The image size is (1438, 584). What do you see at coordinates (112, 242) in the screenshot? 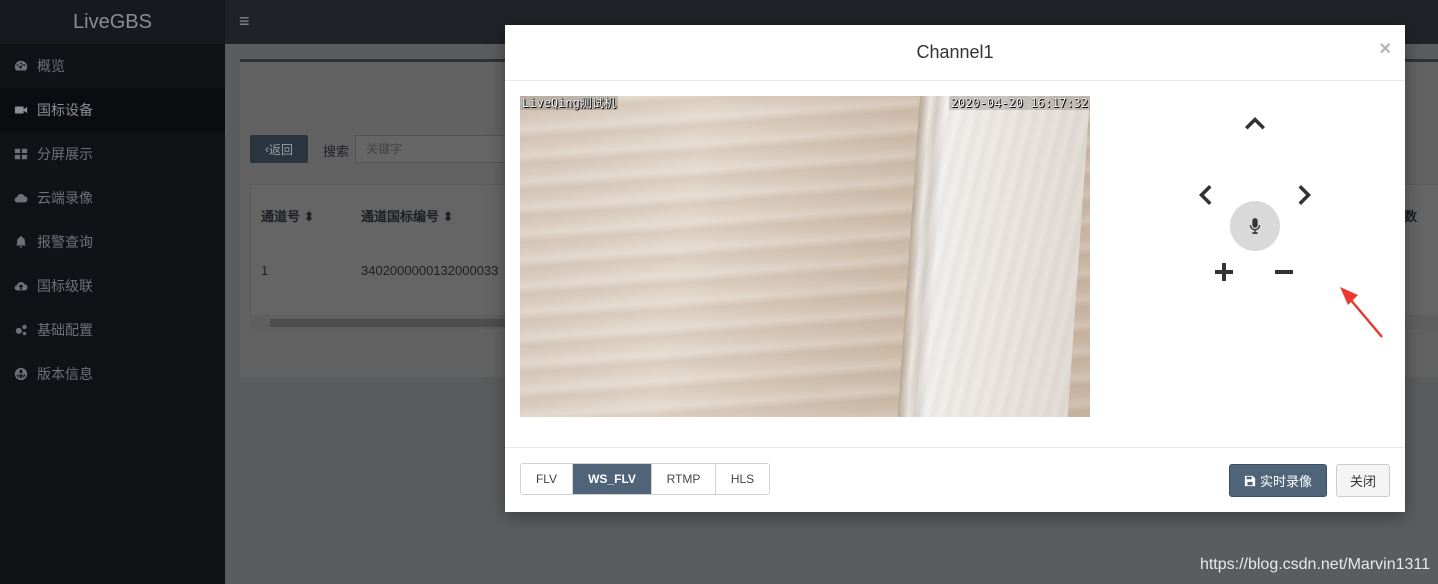
I see `sidebar-item-alarm-query: 报警查询` at bounding box center [112, 242].